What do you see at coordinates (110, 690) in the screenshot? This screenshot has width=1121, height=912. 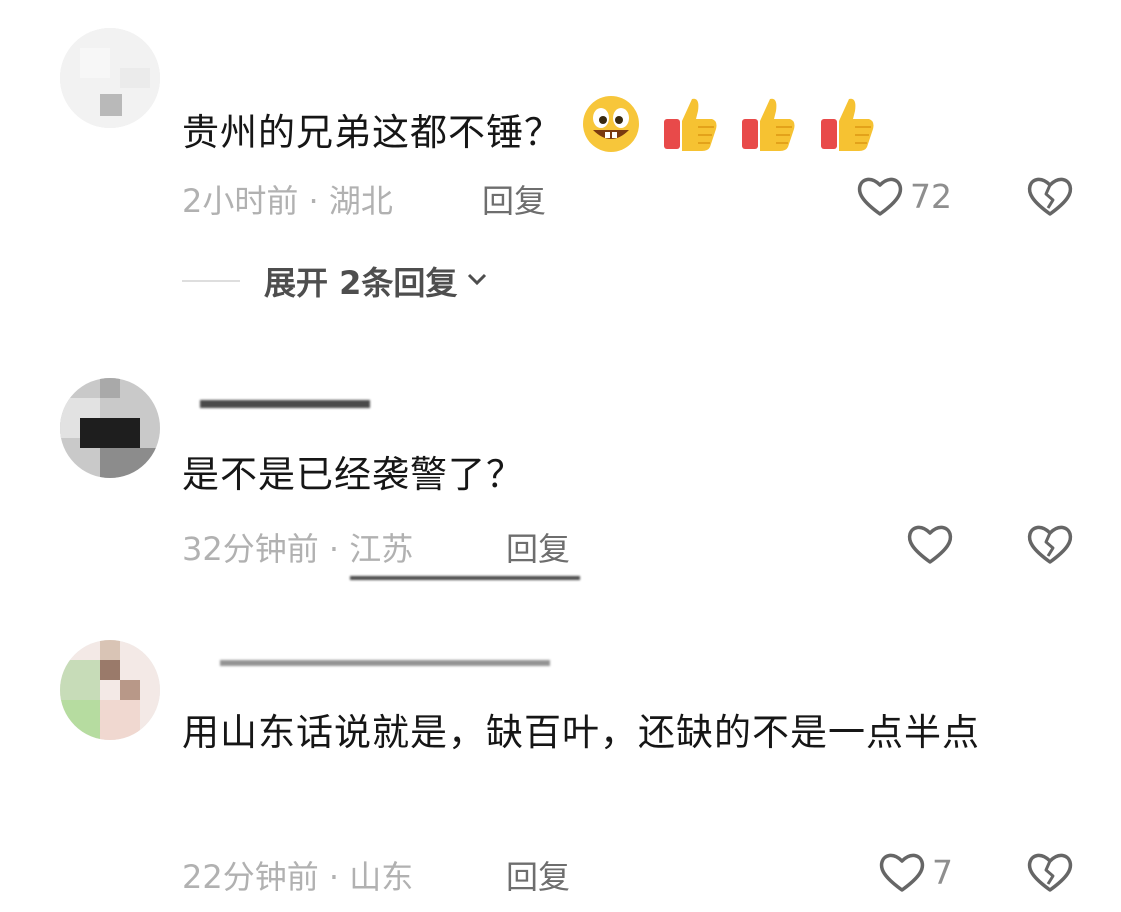 I see `avatar` at bounding box center [110, 690].